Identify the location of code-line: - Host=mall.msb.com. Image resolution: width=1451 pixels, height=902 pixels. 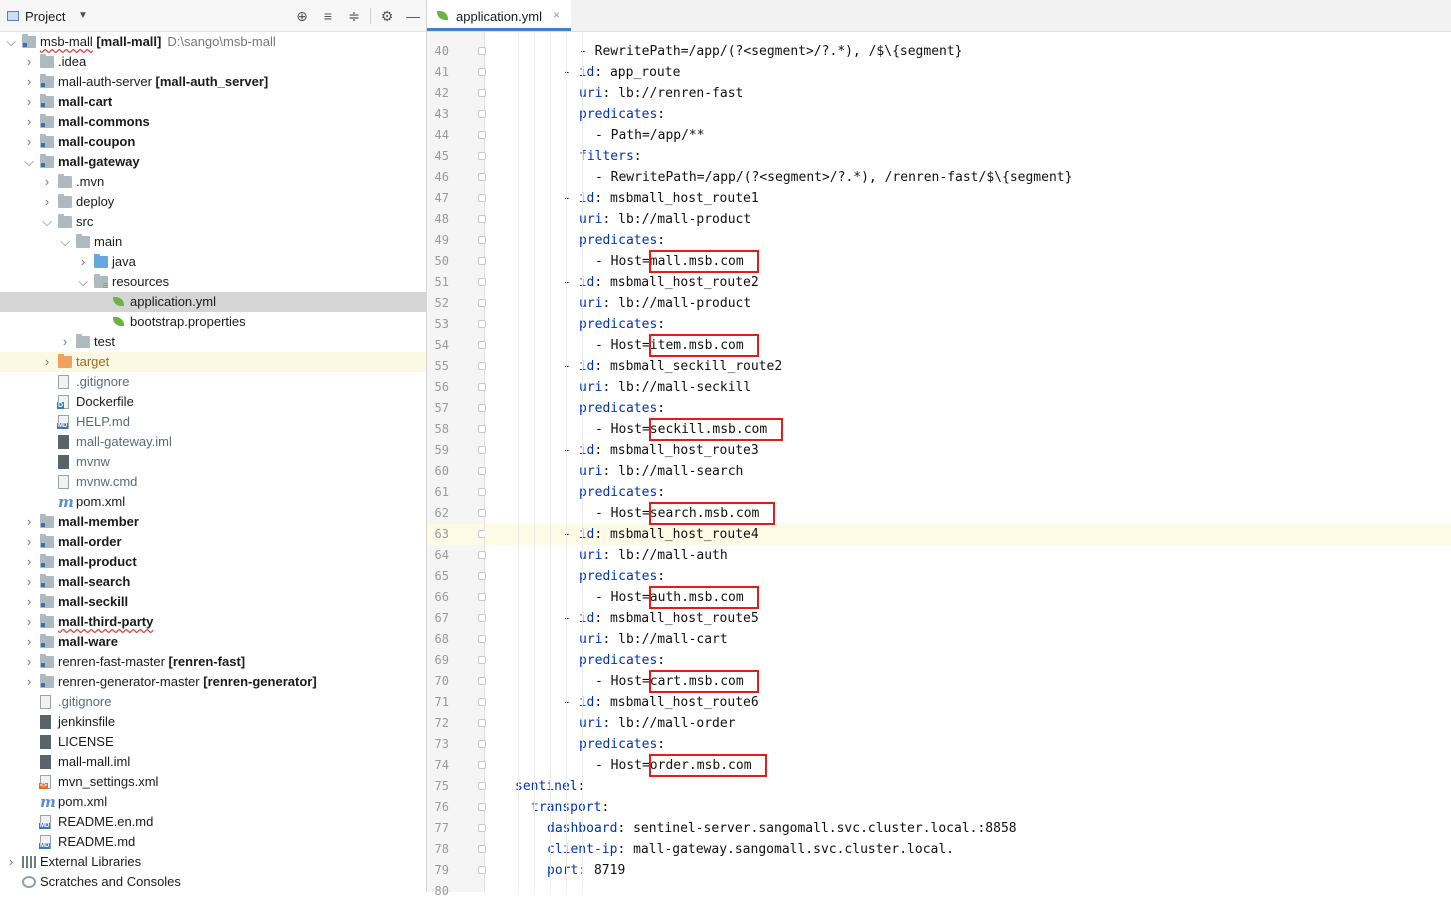
(968, 261).